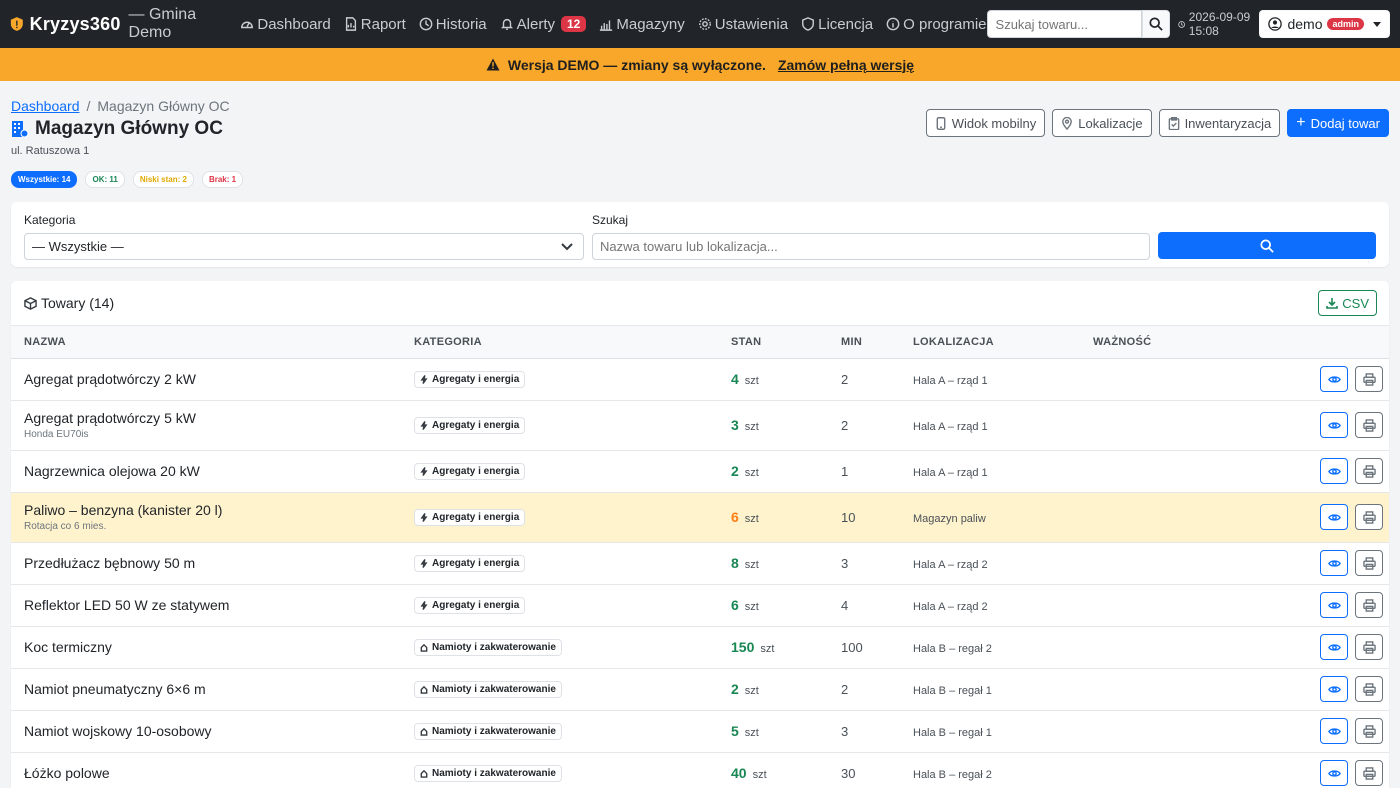 This screenshot has width=1400, height=788. Describe the element at coordinates (1181, 24) in the screenshot. I see `clock-icon` at that location.